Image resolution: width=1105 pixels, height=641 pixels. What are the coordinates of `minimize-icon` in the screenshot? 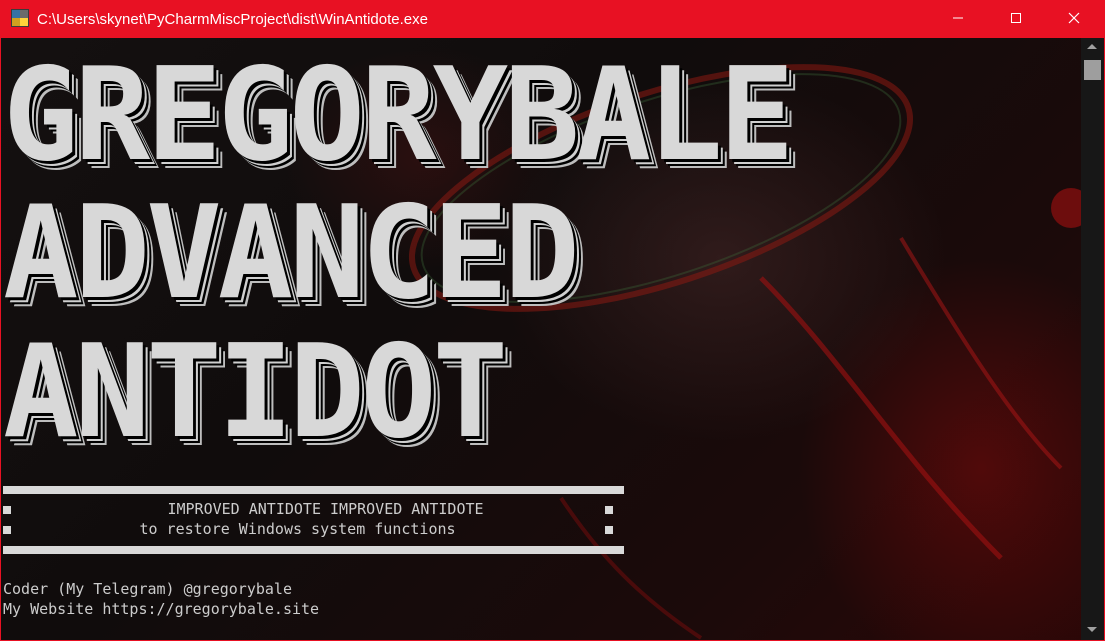 It's located at (958, 19).